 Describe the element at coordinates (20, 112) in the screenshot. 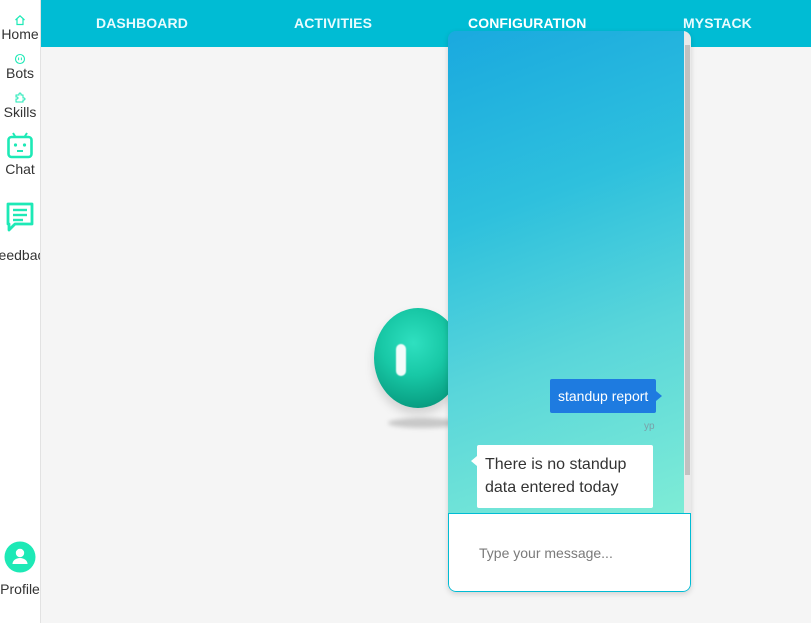

I see `sidebar-item-label: Skills` at that location.